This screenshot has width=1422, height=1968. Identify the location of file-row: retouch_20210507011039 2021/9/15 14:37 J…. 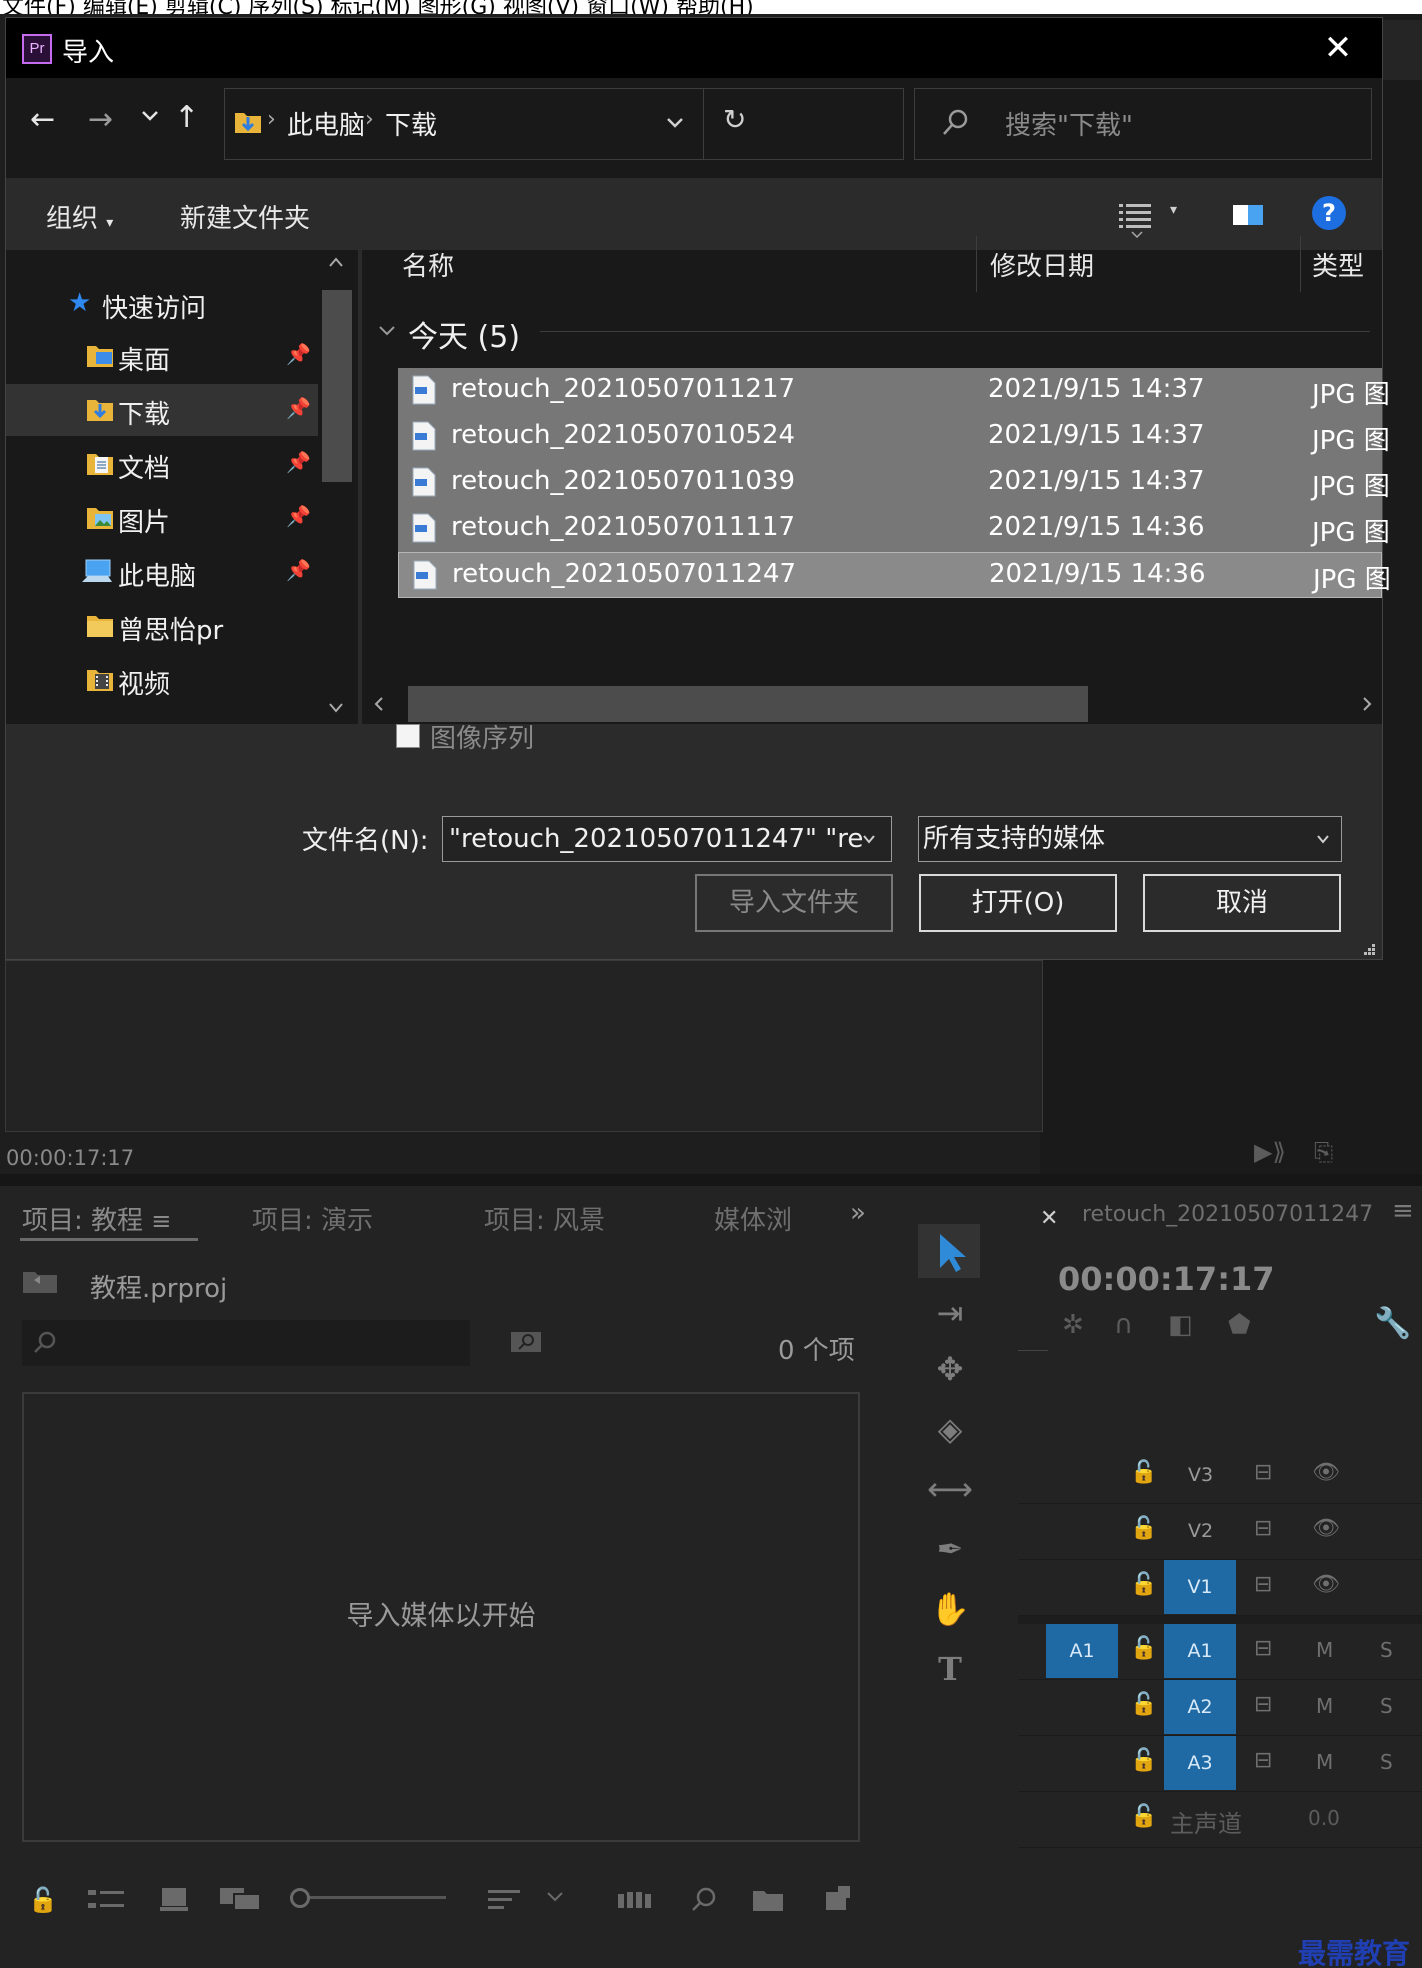
(894, 483).